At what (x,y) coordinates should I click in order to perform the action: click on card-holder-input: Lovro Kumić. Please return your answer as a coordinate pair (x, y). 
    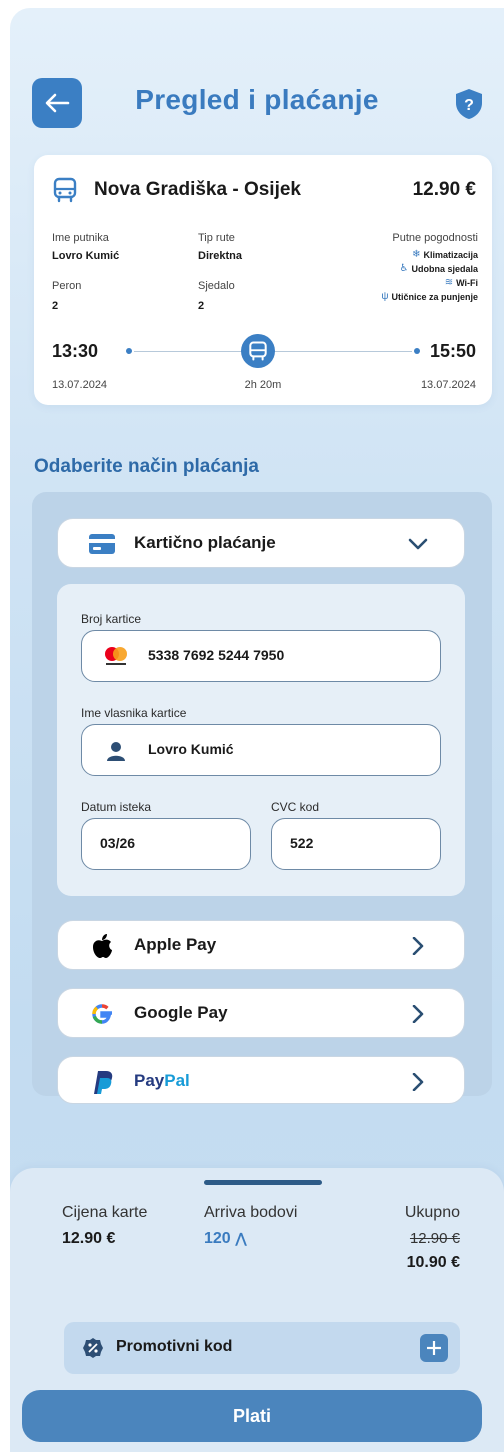
    Looking at the image, I should click on (261, 750).